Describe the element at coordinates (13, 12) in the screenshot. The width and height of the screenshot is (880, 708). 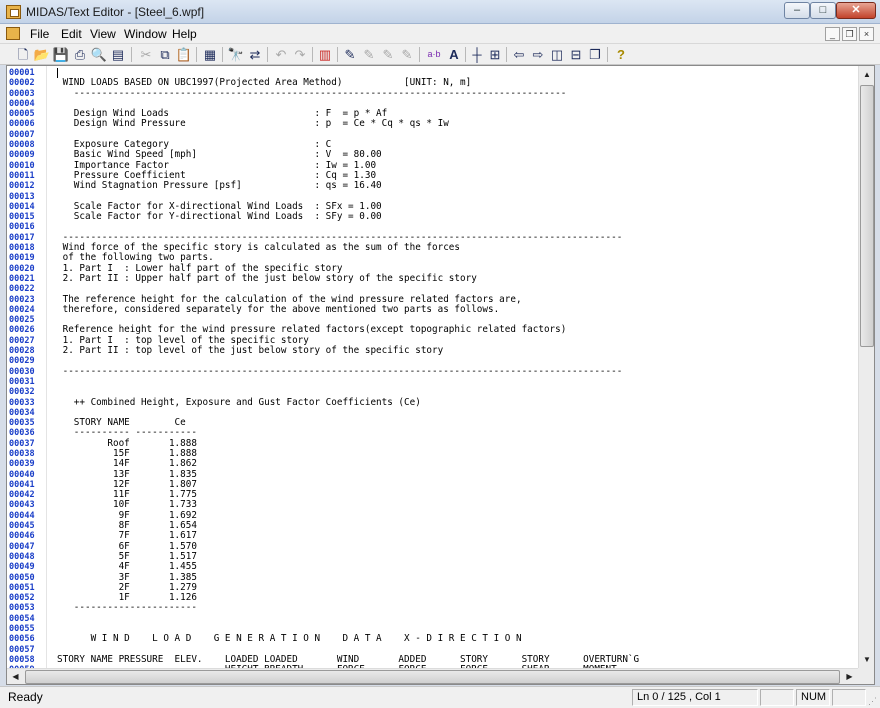
I see `midas-app-icon` at that location.